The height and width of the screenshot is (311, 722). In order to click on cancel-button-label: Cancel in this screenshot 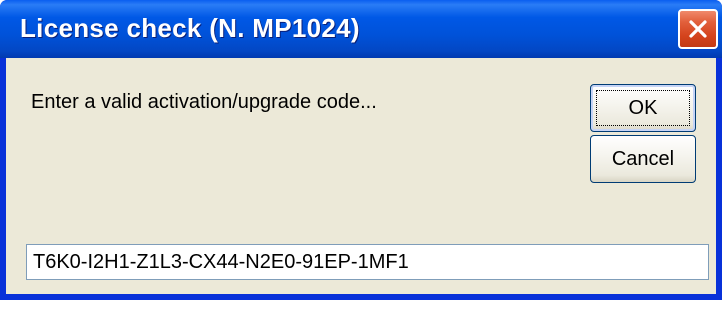, I will do `click(643, 159)`.